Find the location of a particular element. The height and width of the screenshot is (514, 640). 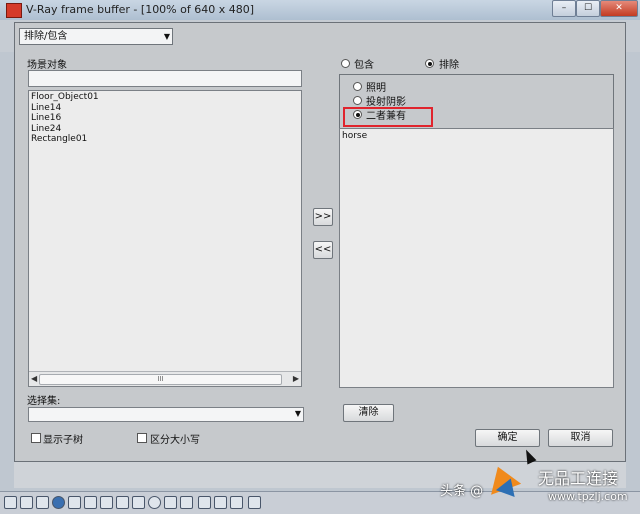

scene-object-item: Line24 is located at coordinates (165, 129).